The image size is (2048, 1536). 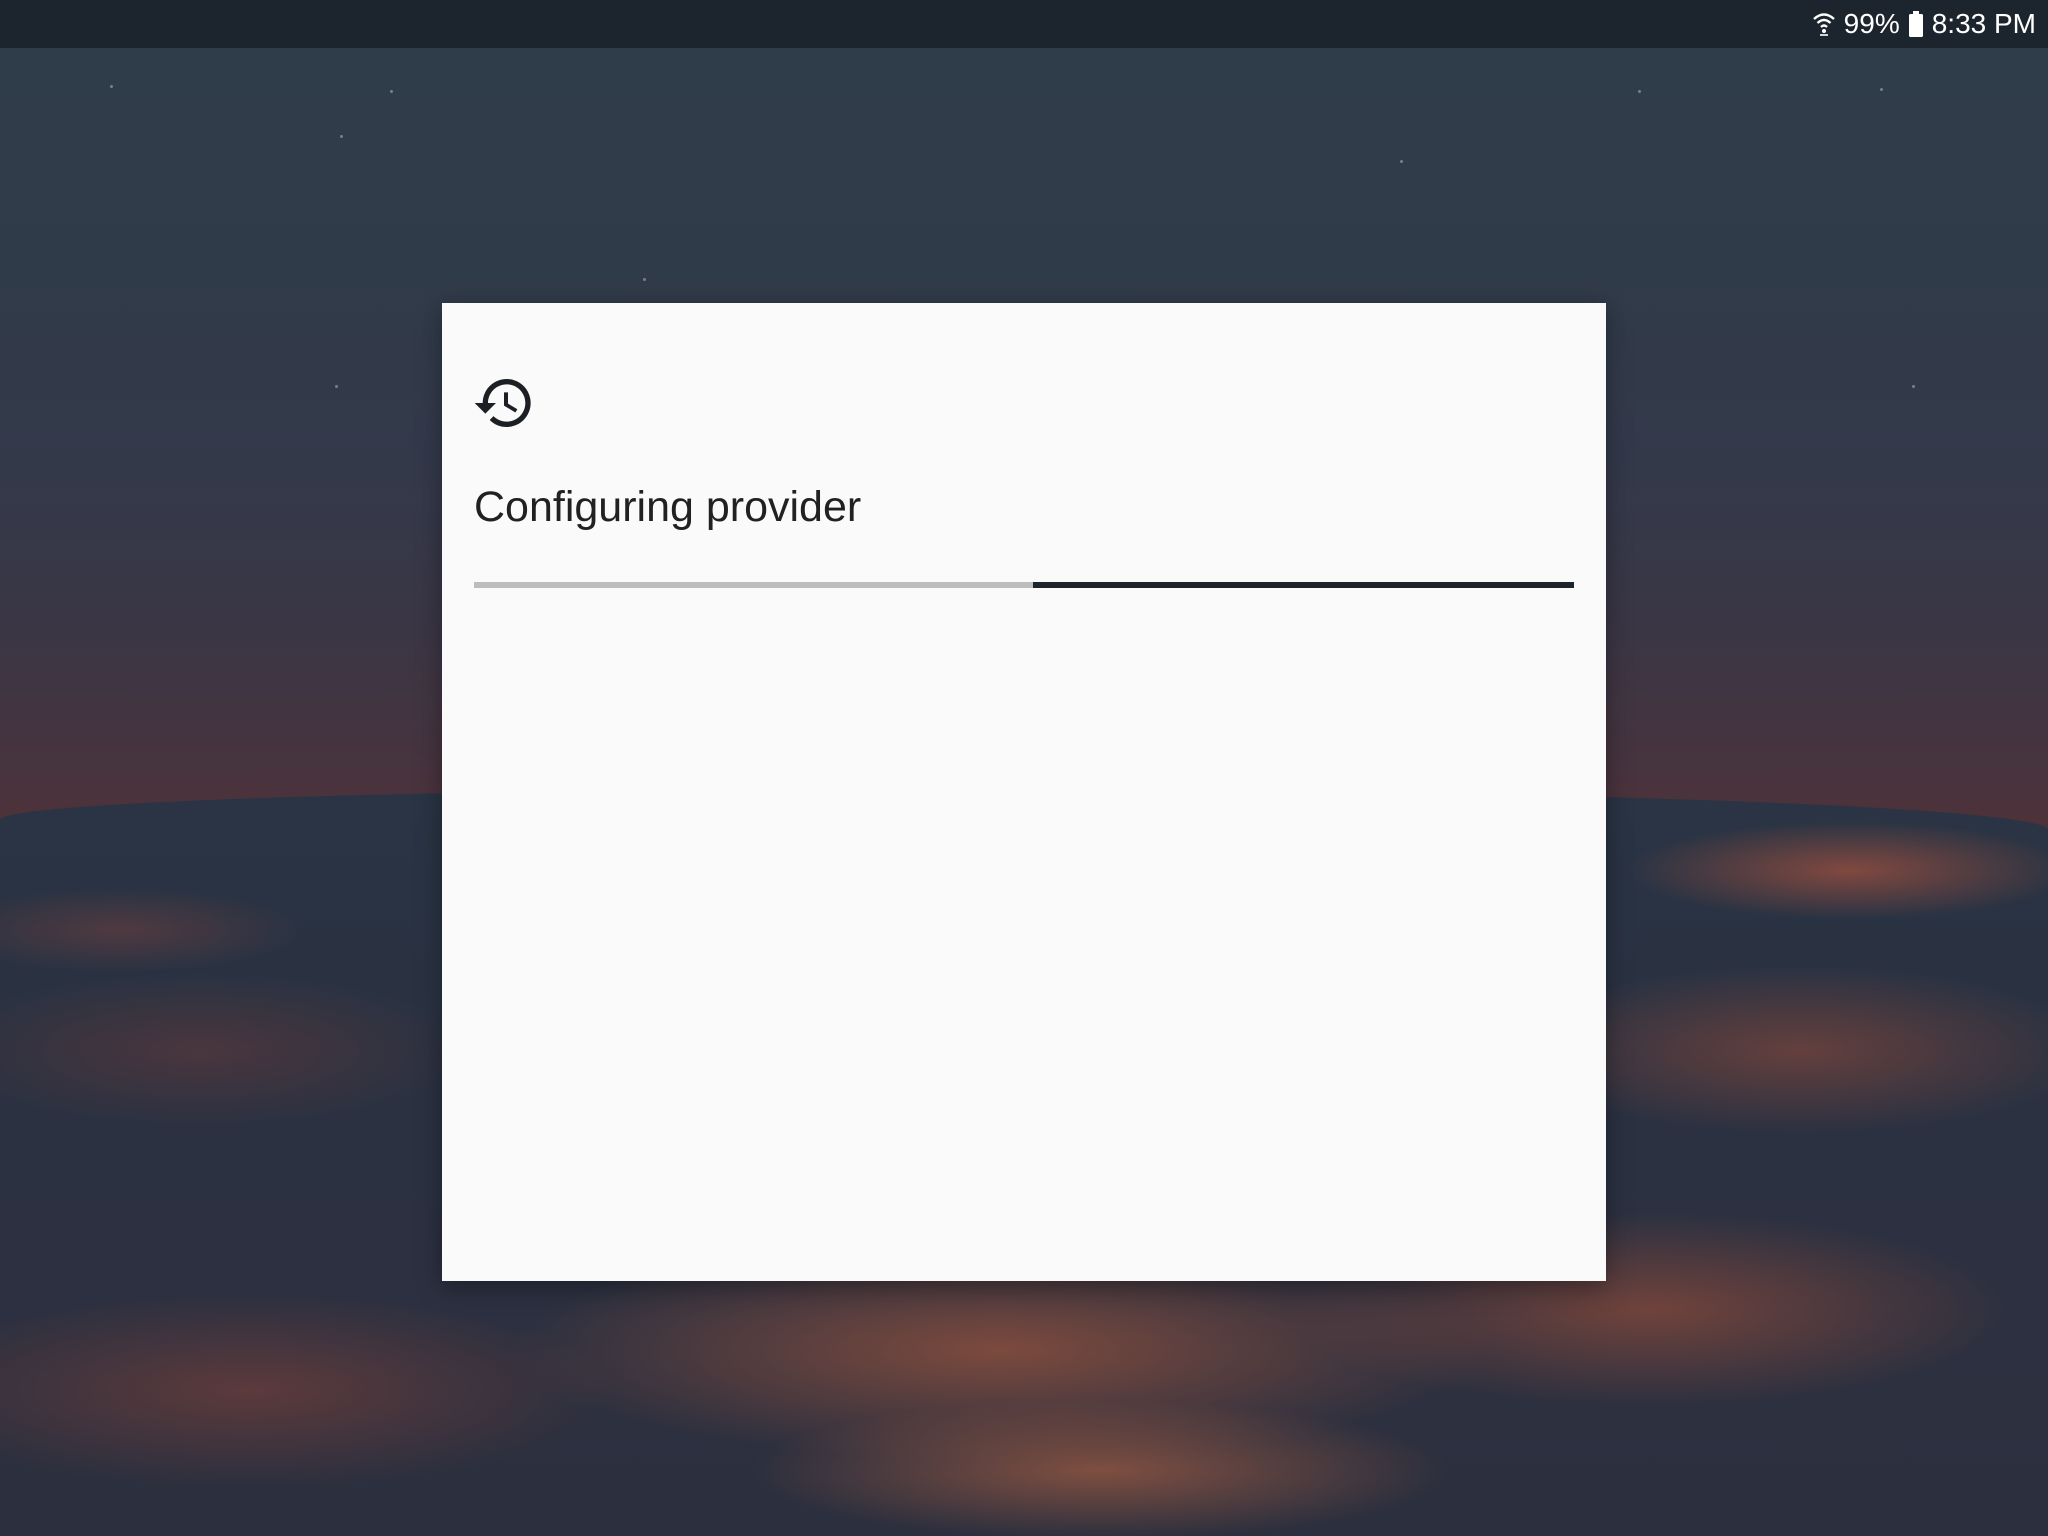 What do you see at coordinates (1916, 24) in the screenshot?
I see `battery-icon` at bounding box center [1916, 24].